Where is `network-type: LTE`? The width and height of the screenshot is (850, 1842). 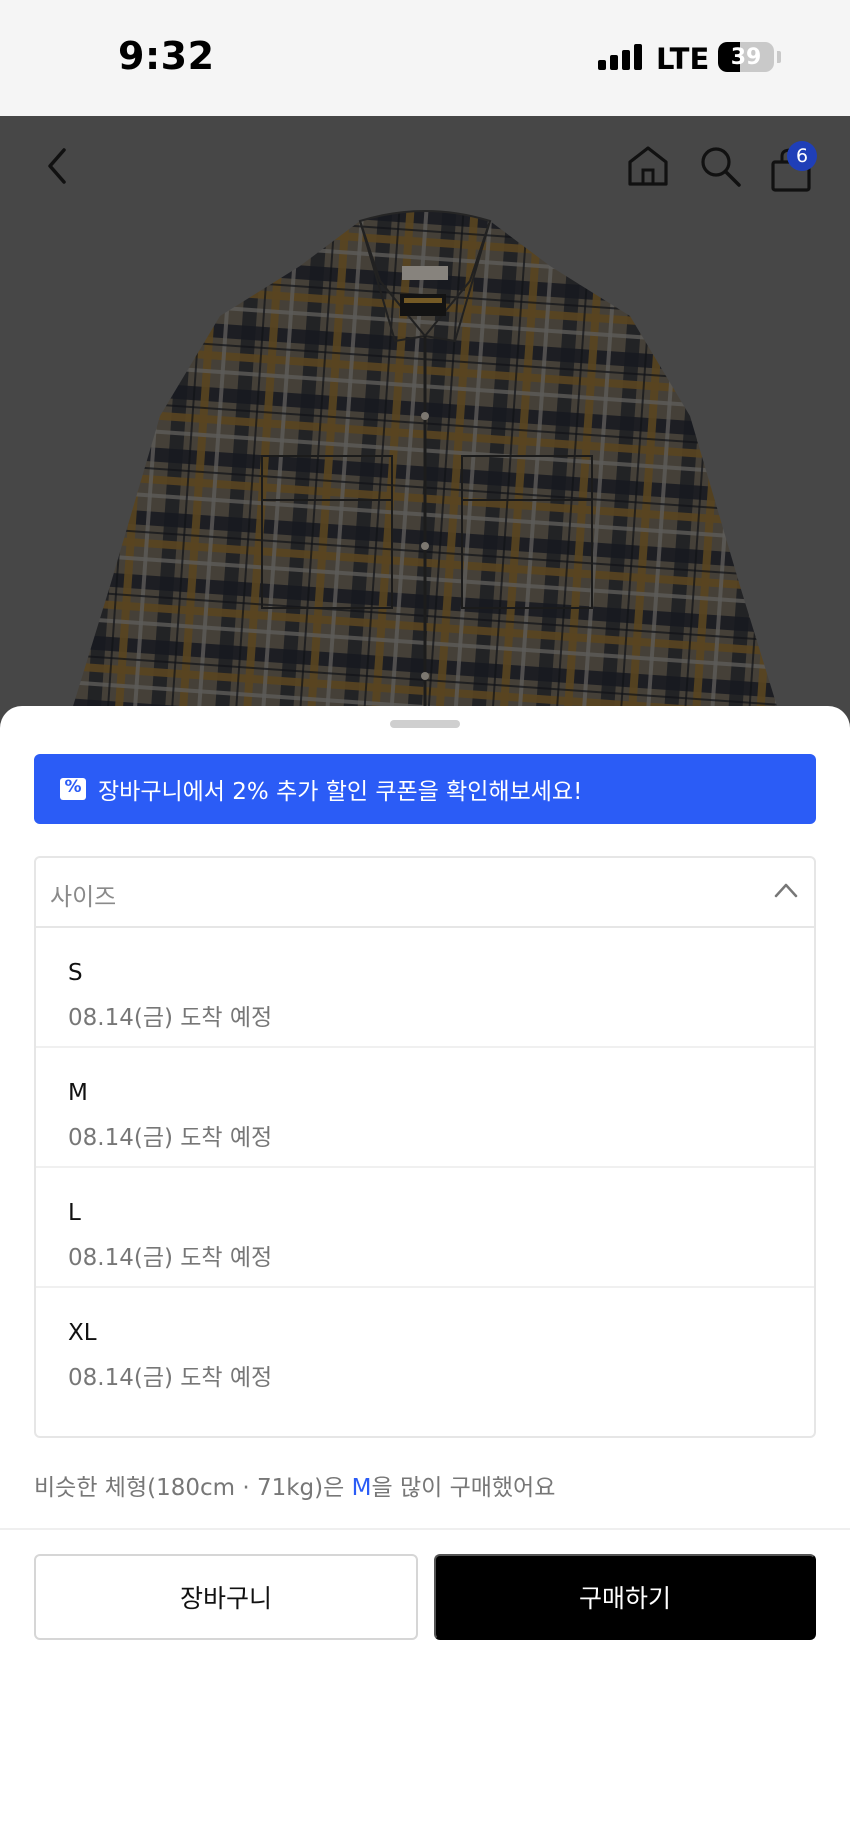
network-type: LTE is located at coordinates (683, 59).